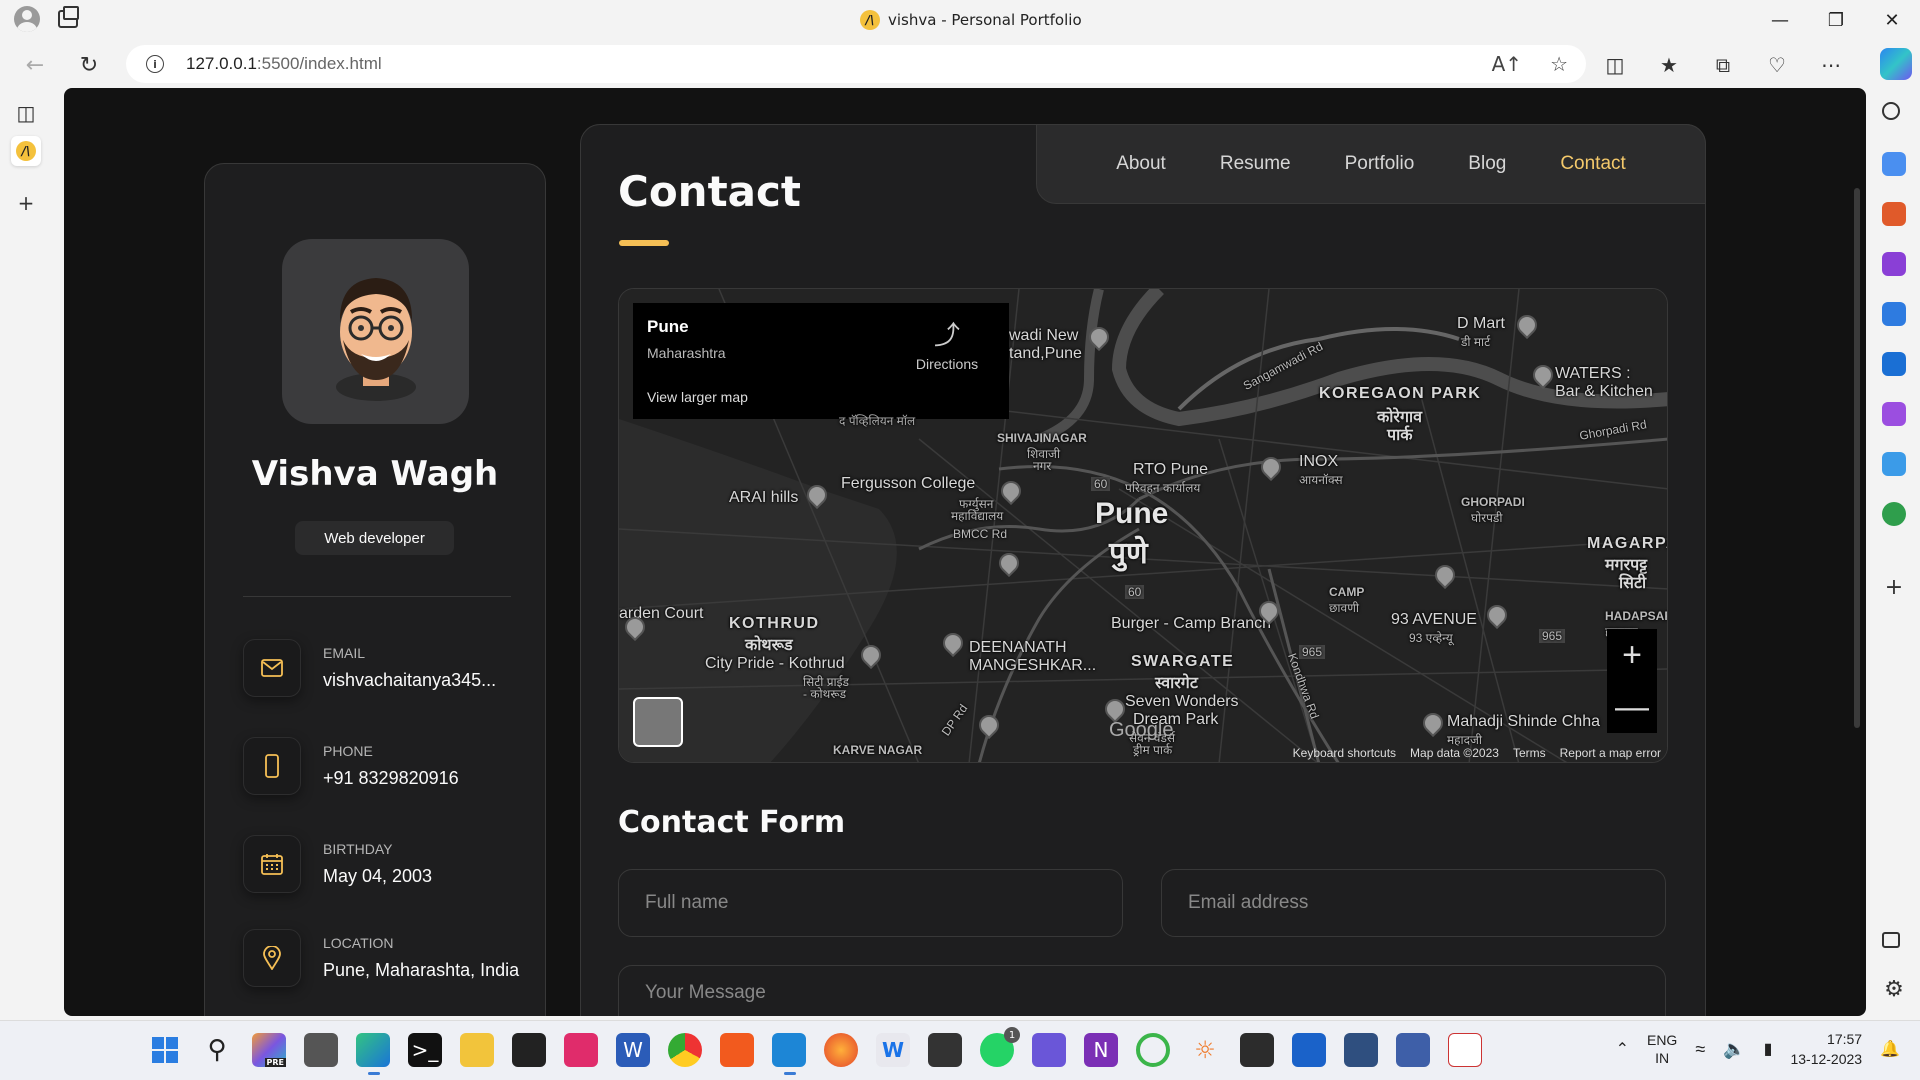 This screenshot has width=1920, height=1080. Describe the element at coordinates (841, 1050) in the screenshot. I see `firefox-icon` at that location.